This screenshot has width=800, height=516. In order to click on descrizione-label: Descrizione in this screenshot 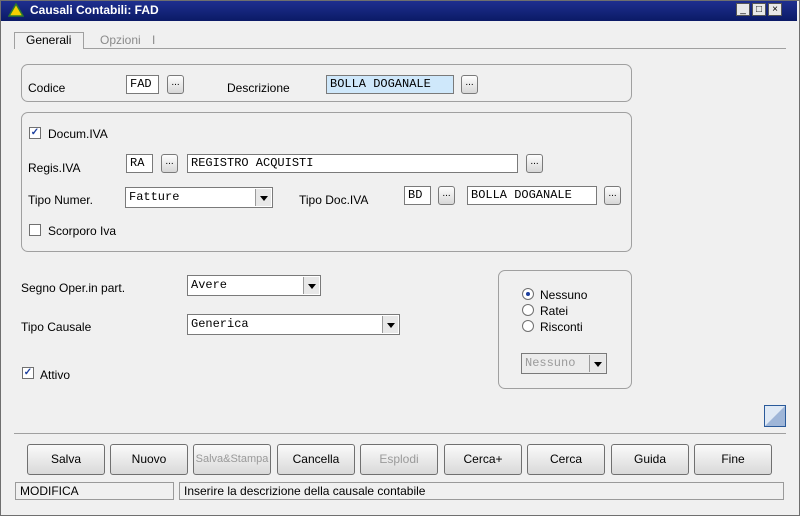, I will do `click(258, 88)`.